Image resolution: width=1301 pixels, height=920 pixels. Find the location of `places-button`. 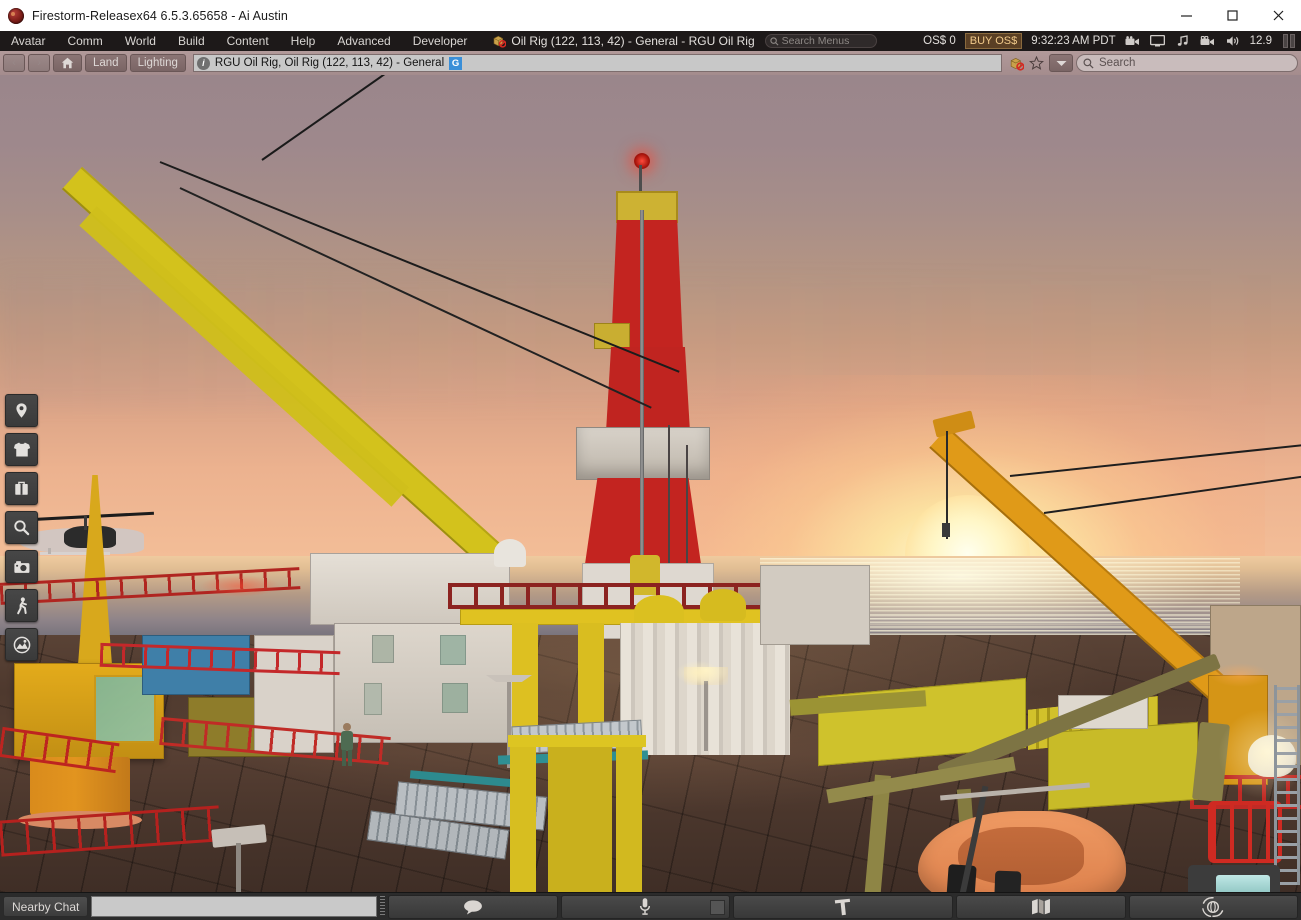

places-button is located at coordinates (21, 410).